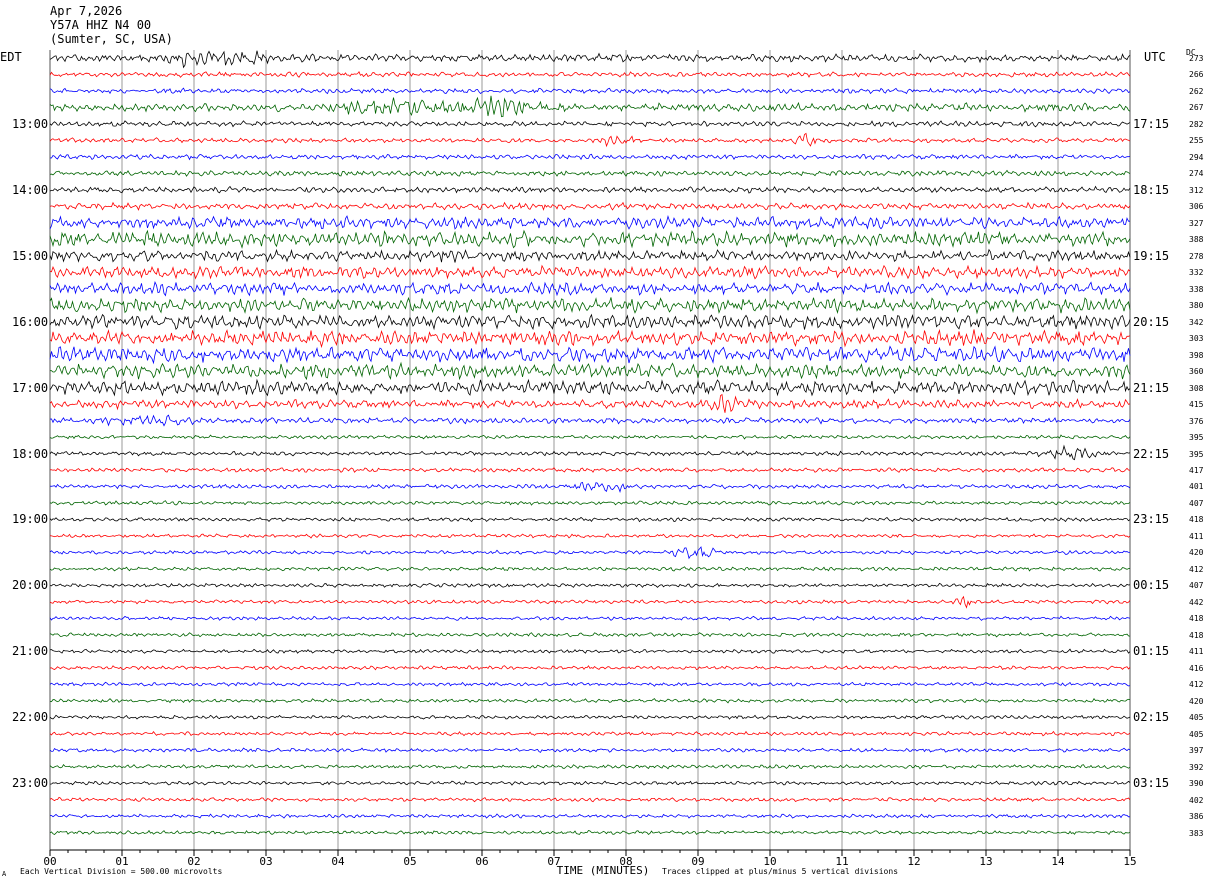 Image resolution: width=1210 pixels, height=886 pixels. Describe the element at coordinates (1196, 207) in the screenshot. I see `dc-offset-value: 306` at that location.